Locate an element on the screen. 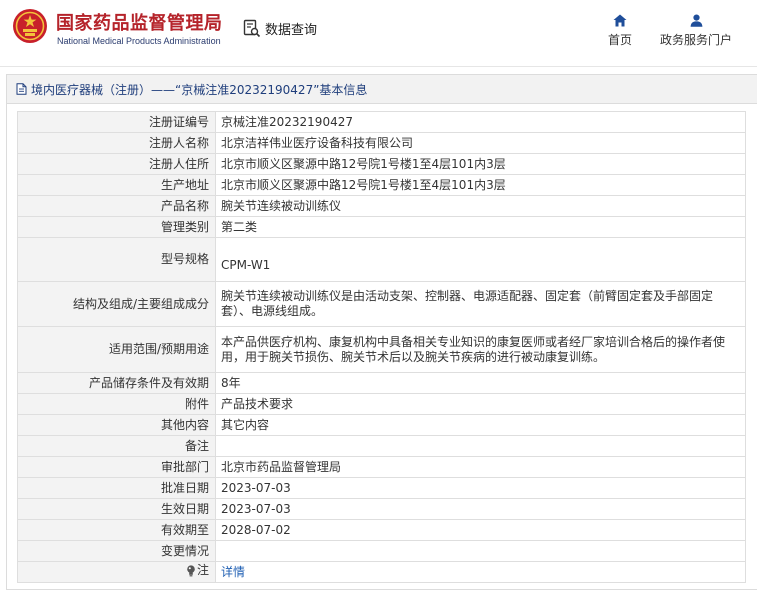  table-row-note: 注 详情 is located at coordinates (381, 572).